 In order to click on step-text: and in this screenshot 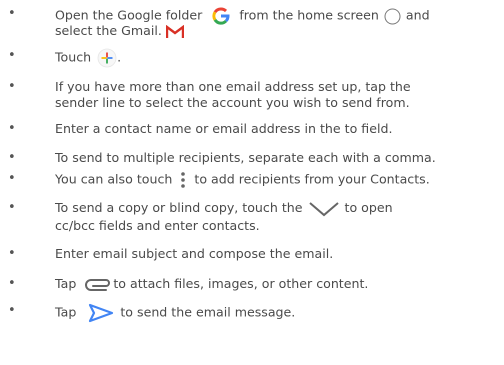, I will do `click(417, 15)`.